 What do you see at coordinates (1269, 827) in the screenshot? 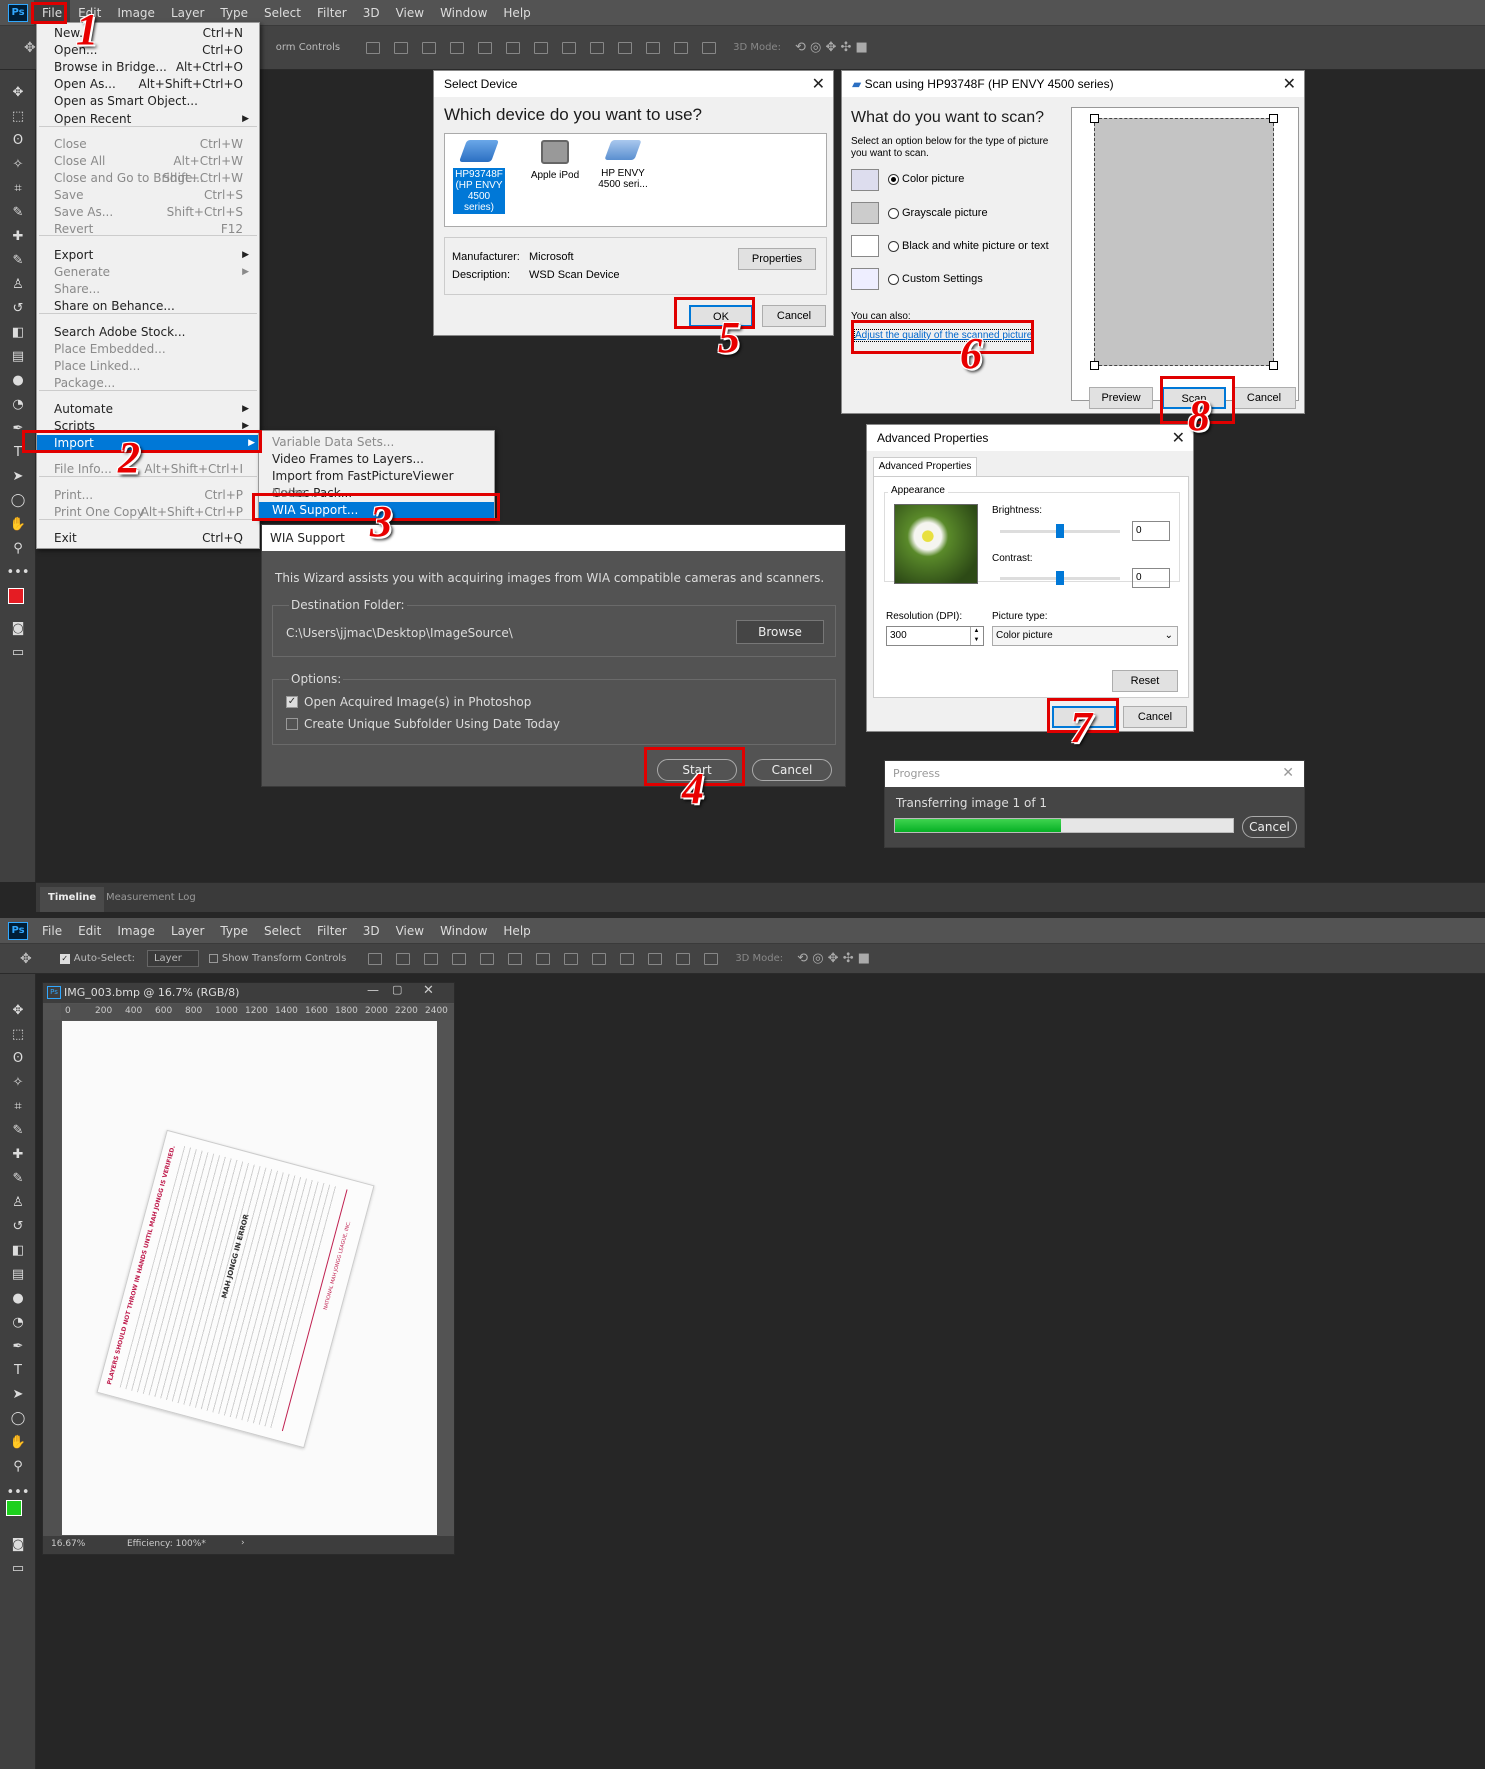
I see `progress-cancel-button: Cancel` at bounding box center [1269, 827].